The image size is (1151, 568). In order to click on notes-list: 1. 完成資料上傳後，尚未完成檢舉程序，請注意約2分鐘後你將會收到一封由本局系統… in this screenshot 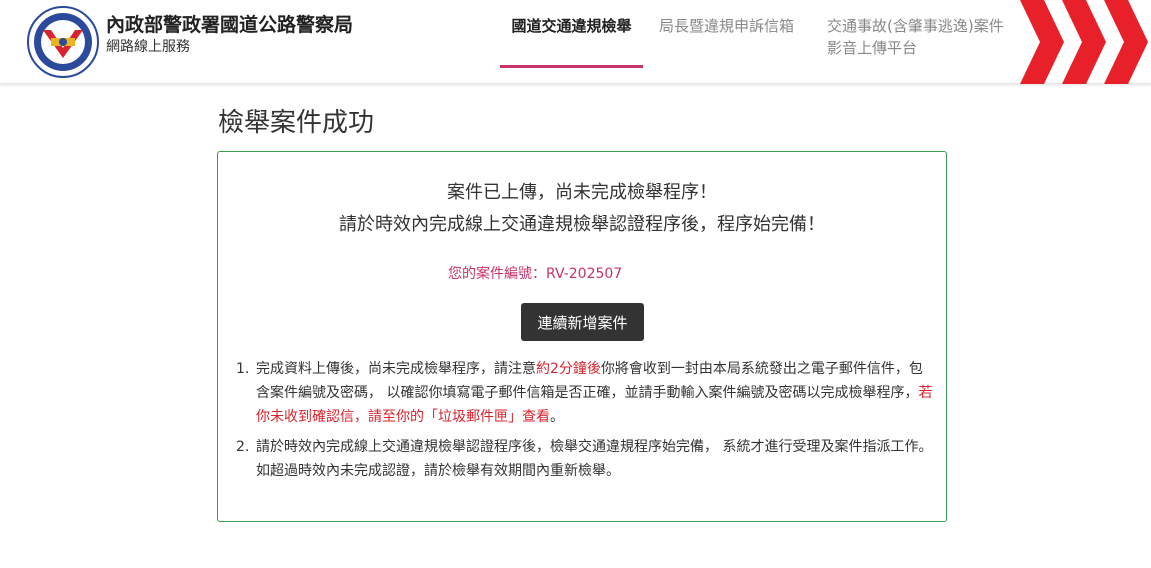, I will do `click(586, 423)`.